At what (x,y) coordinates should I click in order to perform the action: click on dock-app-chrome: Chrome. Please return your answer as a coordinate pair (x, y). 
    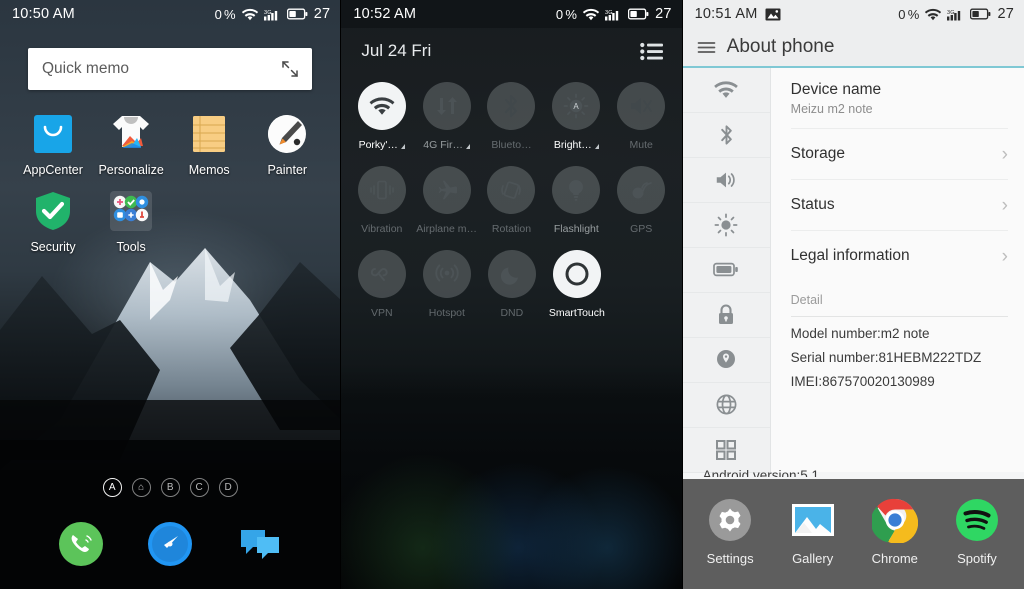
    Looking at the image, I should click on (894, 531).